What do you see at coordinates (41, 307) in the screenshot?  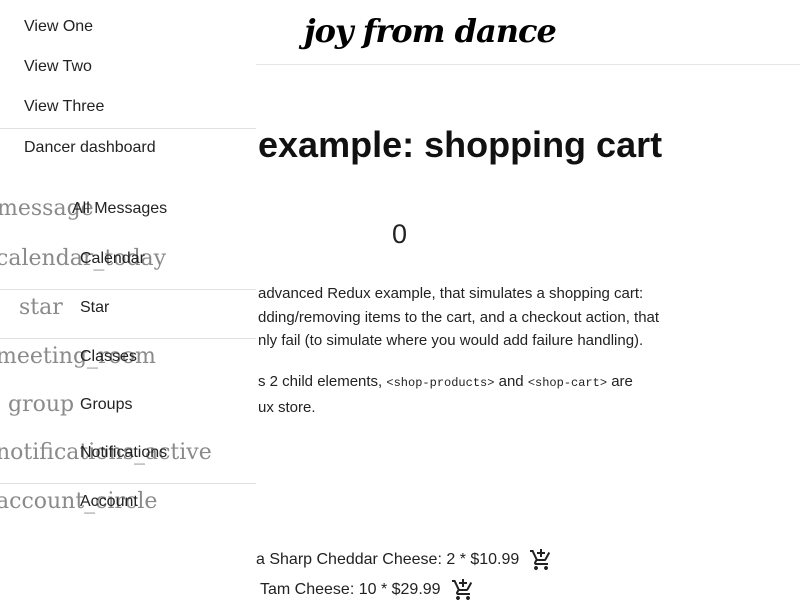 I see `star-icon: star` at bounding box center [41, 307].